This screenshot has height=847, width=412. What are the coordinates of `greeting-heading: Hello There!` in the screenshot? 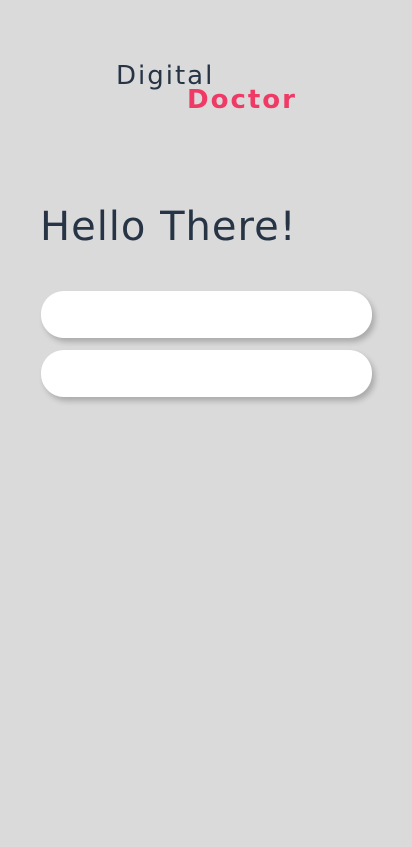 It's located at (168, 227).